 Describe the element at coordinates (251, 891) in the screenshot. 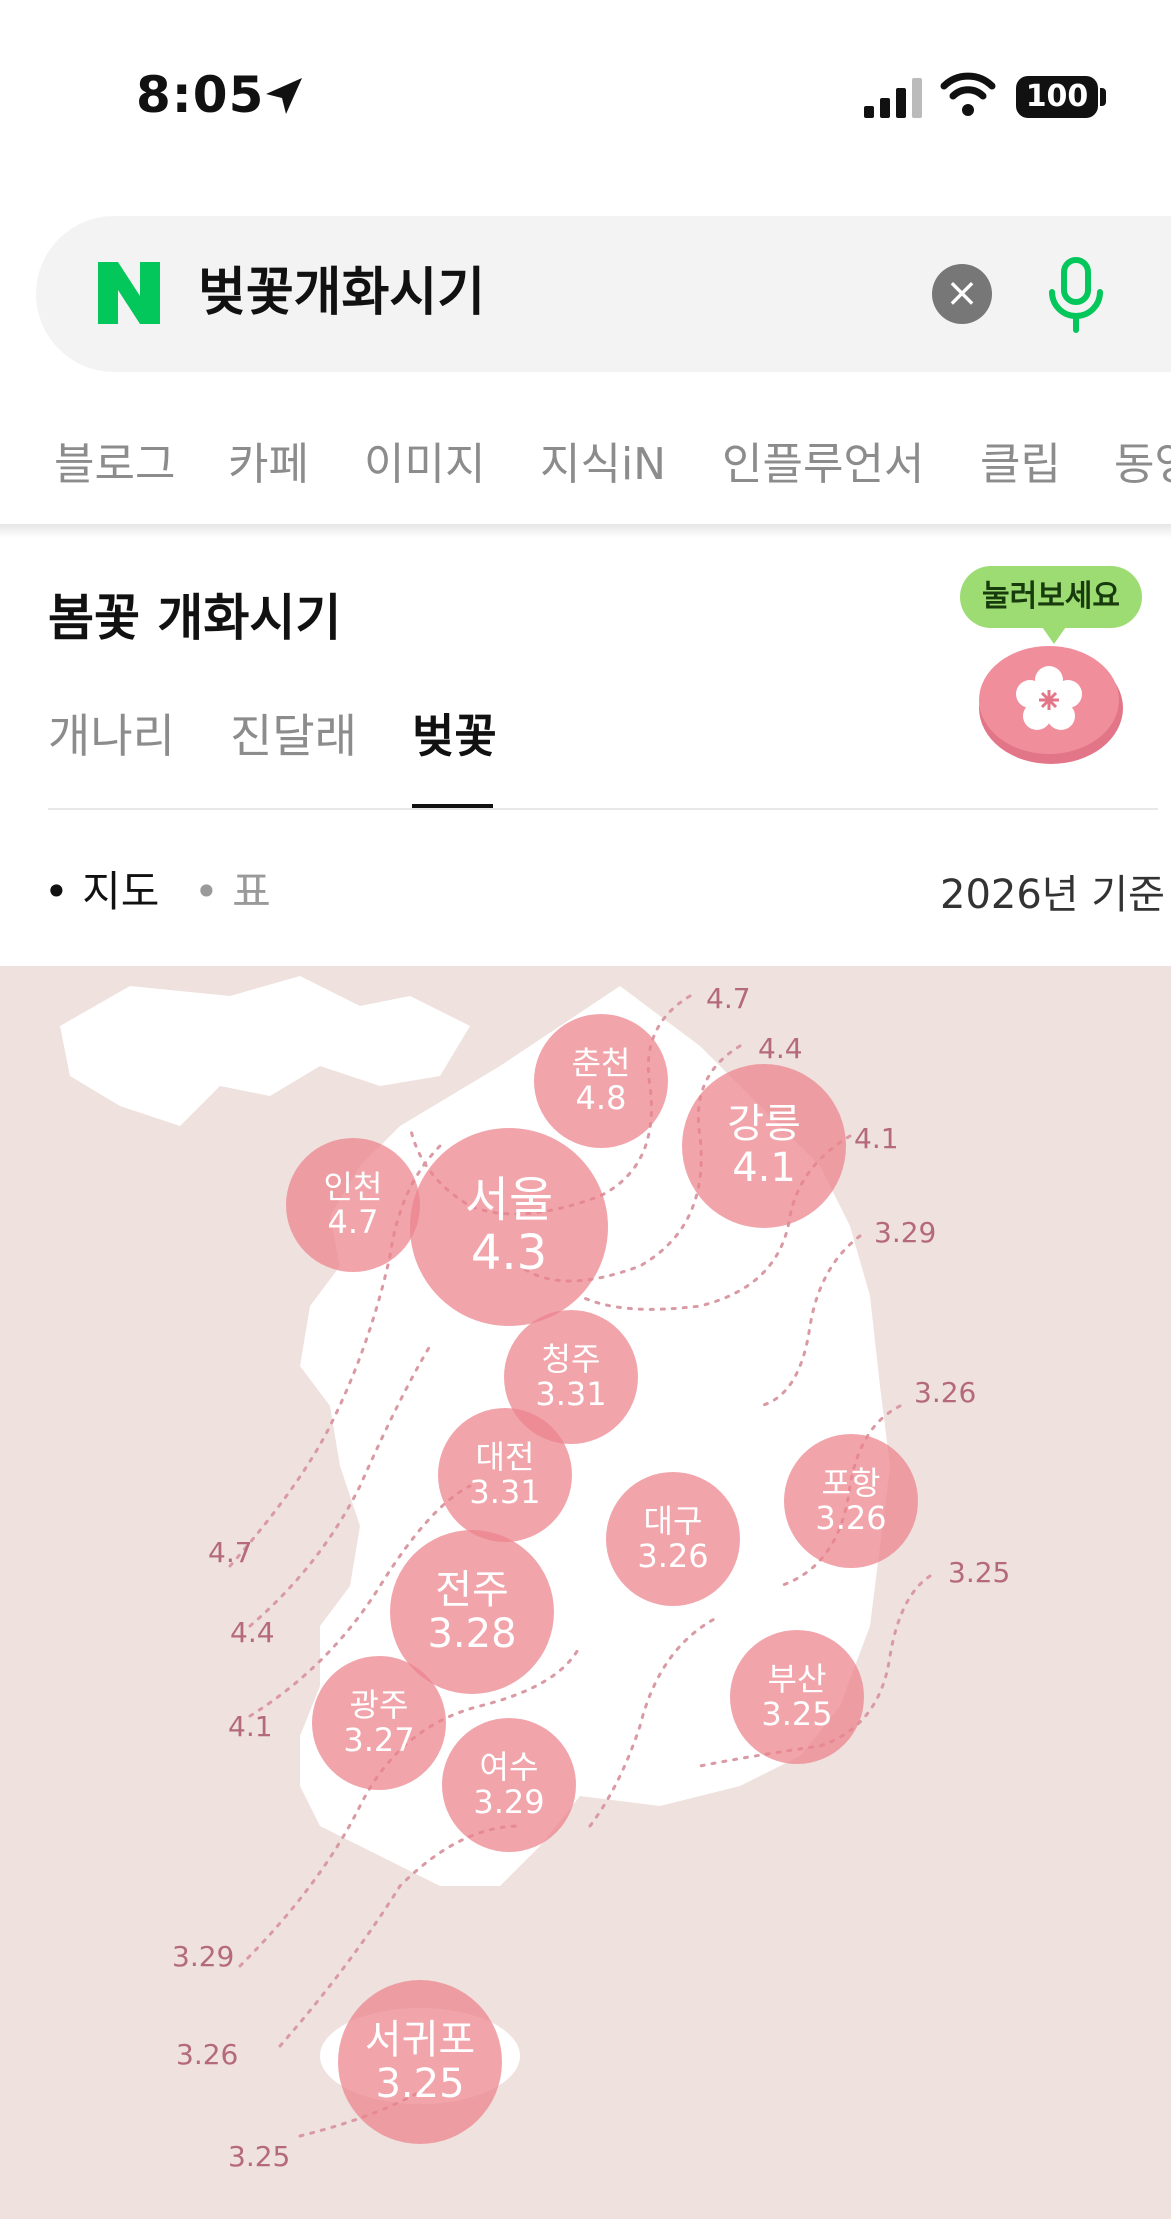

I see `view-option-table-label: 표` at that location.